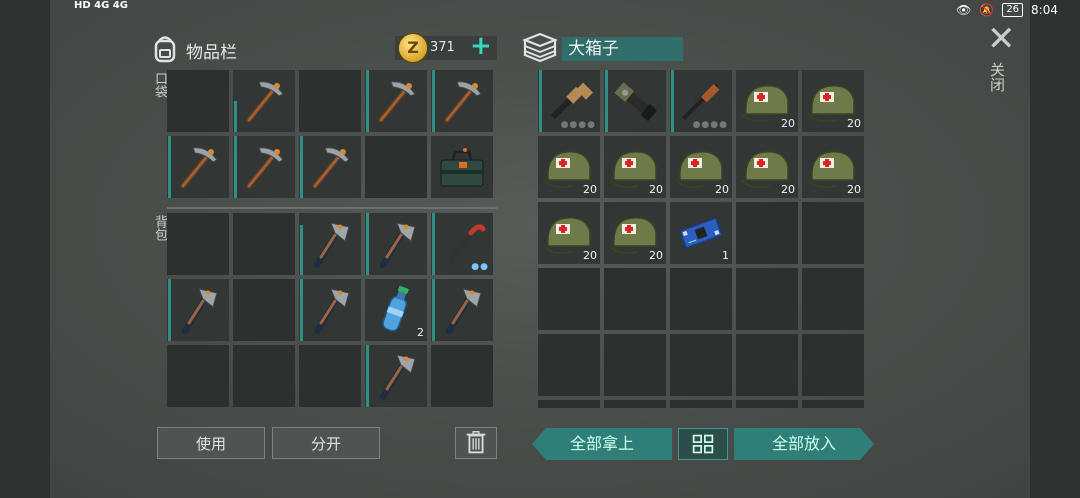 This screenshot has width=1080, height=498. I want to click on backpack-icon, so click(165, 49).